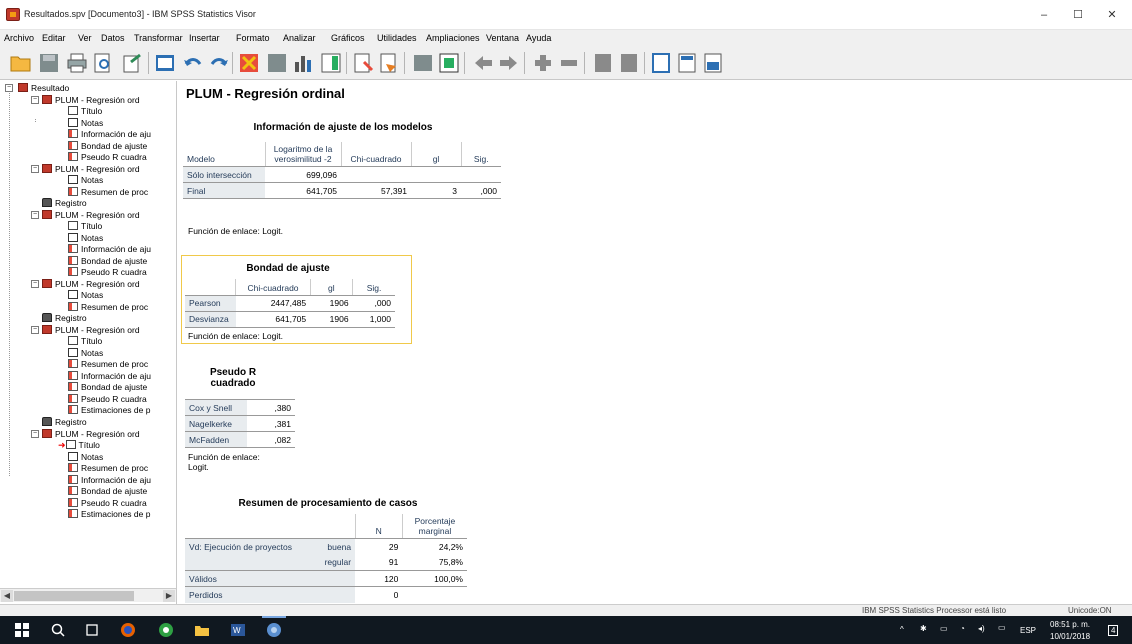 The height and width of the screenshot is (644, 1132). What do you see at coordinates (923, 628) in the screenshot?
I see `bluetooth-icon: ✱` at bounding box center [923, 628].